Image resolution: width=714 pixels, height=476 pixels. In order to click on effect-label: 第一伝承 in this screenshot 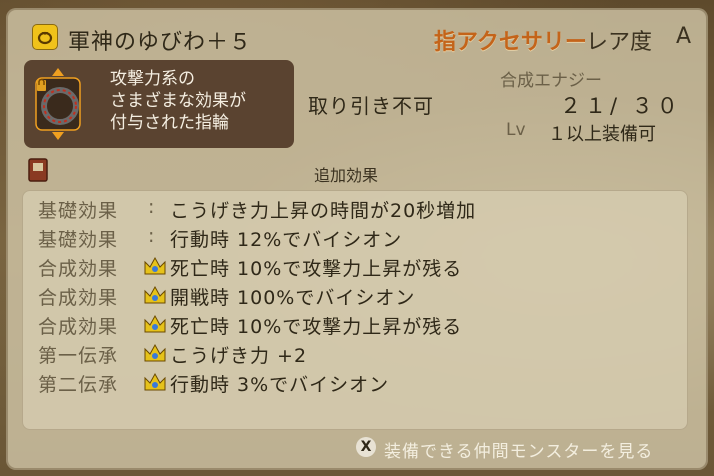, I will do `click(78, 356)`.